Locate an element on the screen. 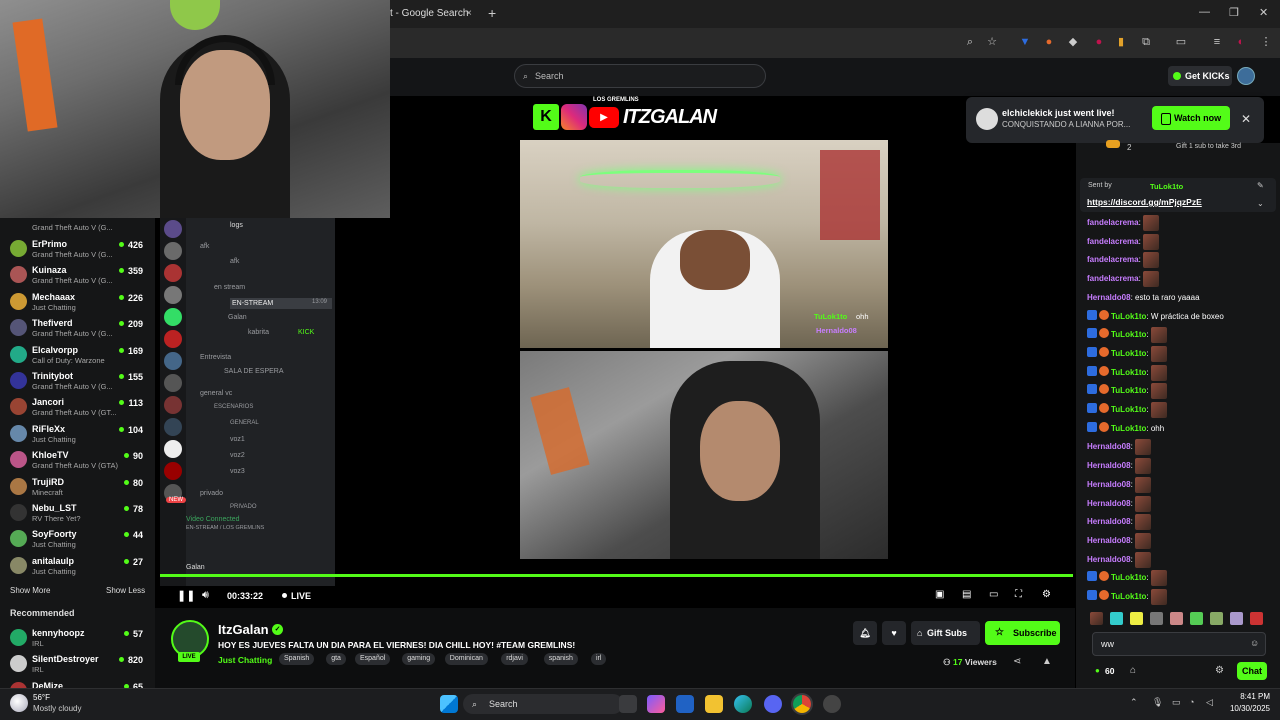  app-icon is located at coordinates (832, 704).